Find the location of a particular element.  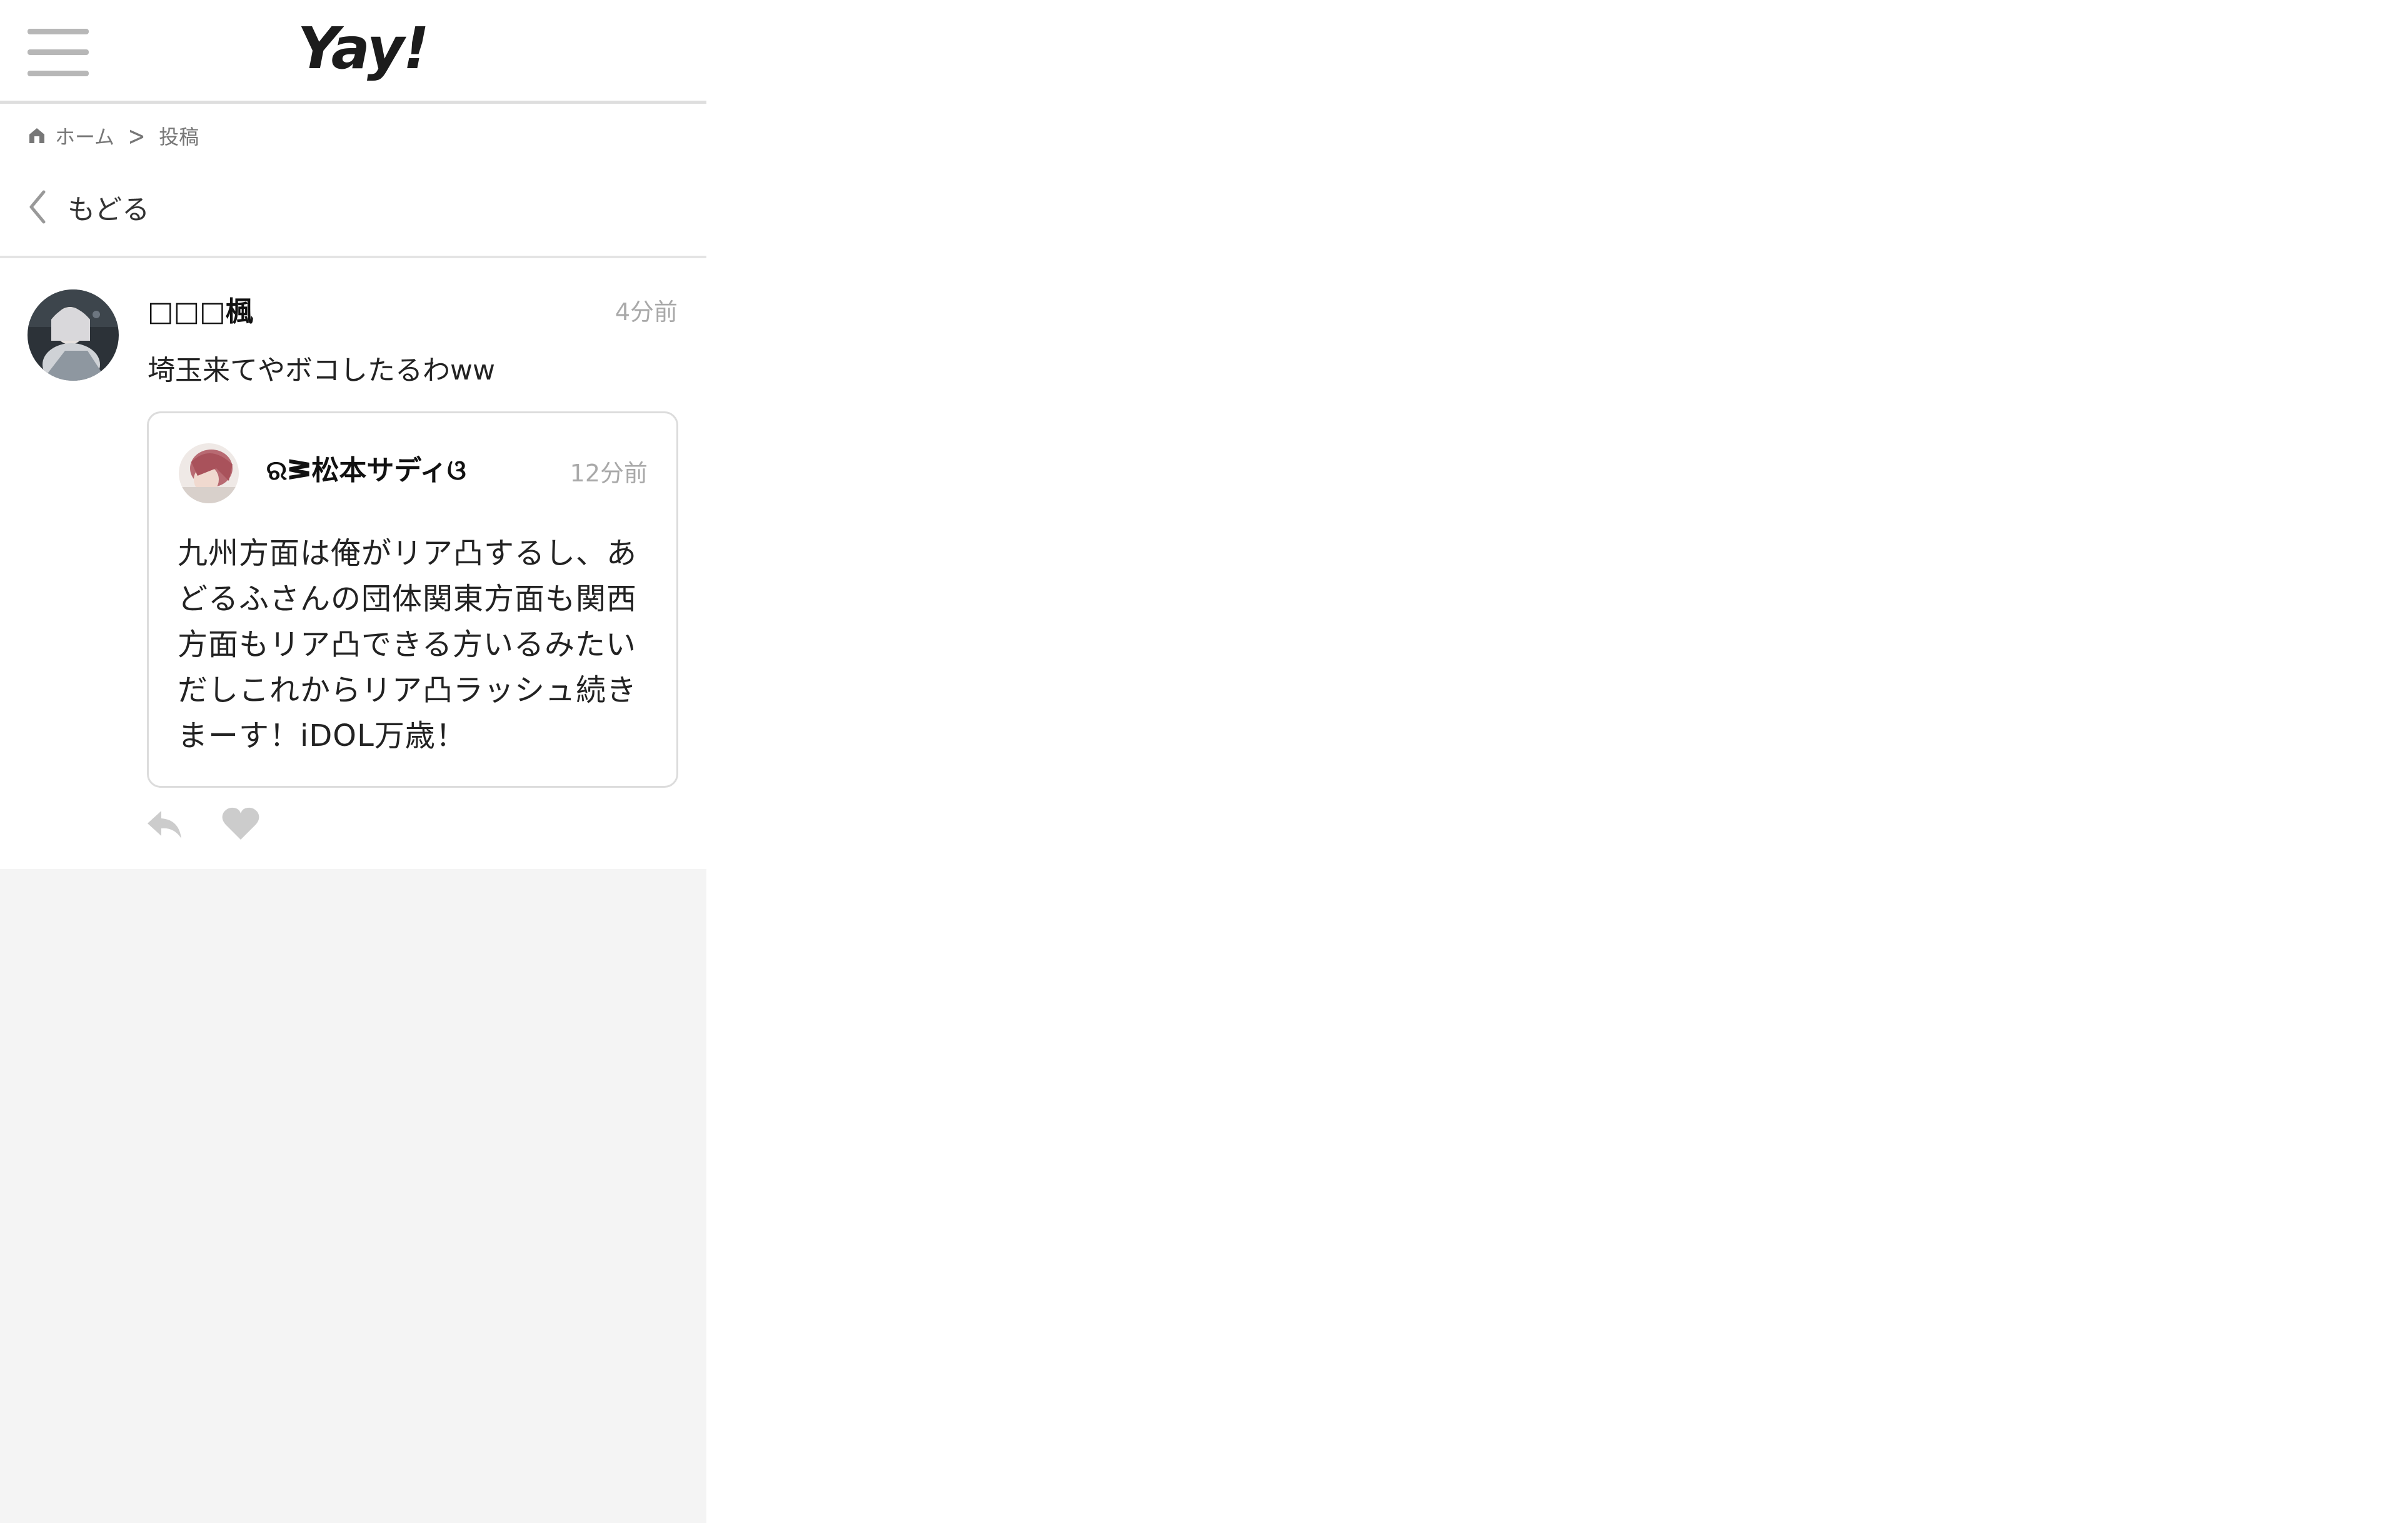

top-header: Yay! is located at coordinates (353, 52).